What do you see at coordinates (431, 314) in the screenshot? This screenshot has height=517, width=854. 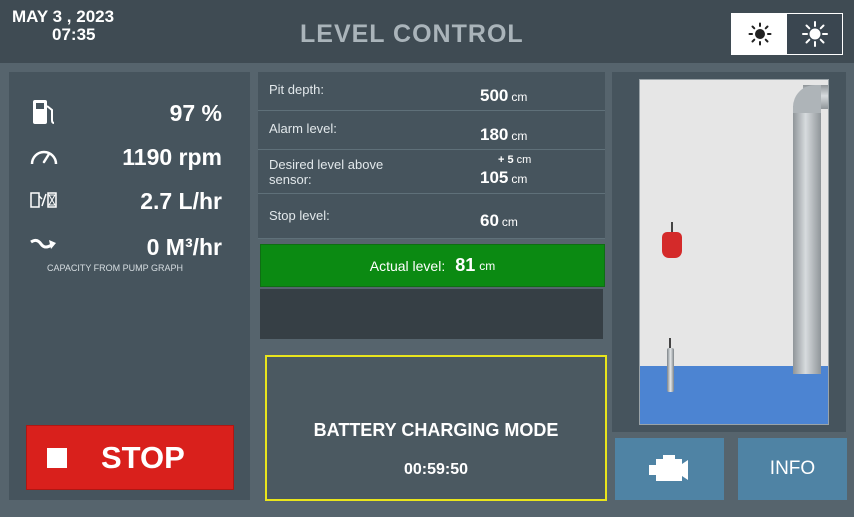 I see `message-area` at bounding box center [431, 314].